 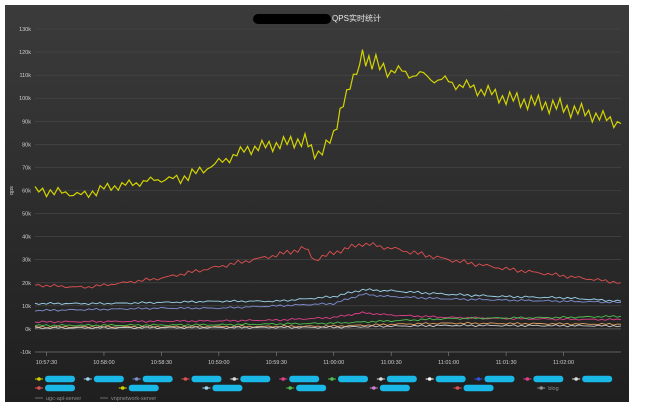 I want to click on legend-label: vnpnetwork-server, so click(x=133, y=399).